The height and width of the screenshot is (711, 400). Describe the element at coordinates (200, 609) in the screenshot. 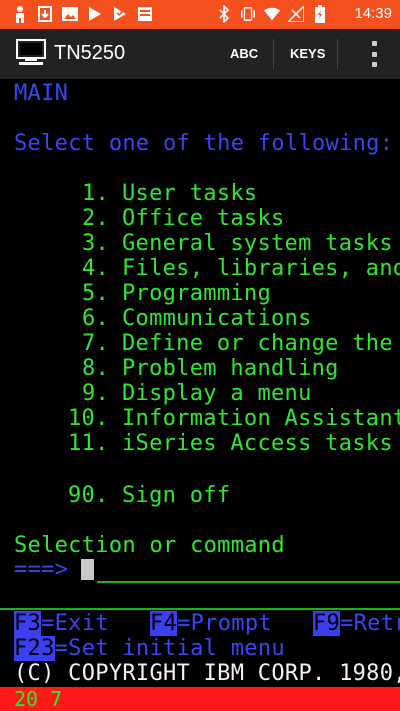

I see `function-key-divider` at that location.